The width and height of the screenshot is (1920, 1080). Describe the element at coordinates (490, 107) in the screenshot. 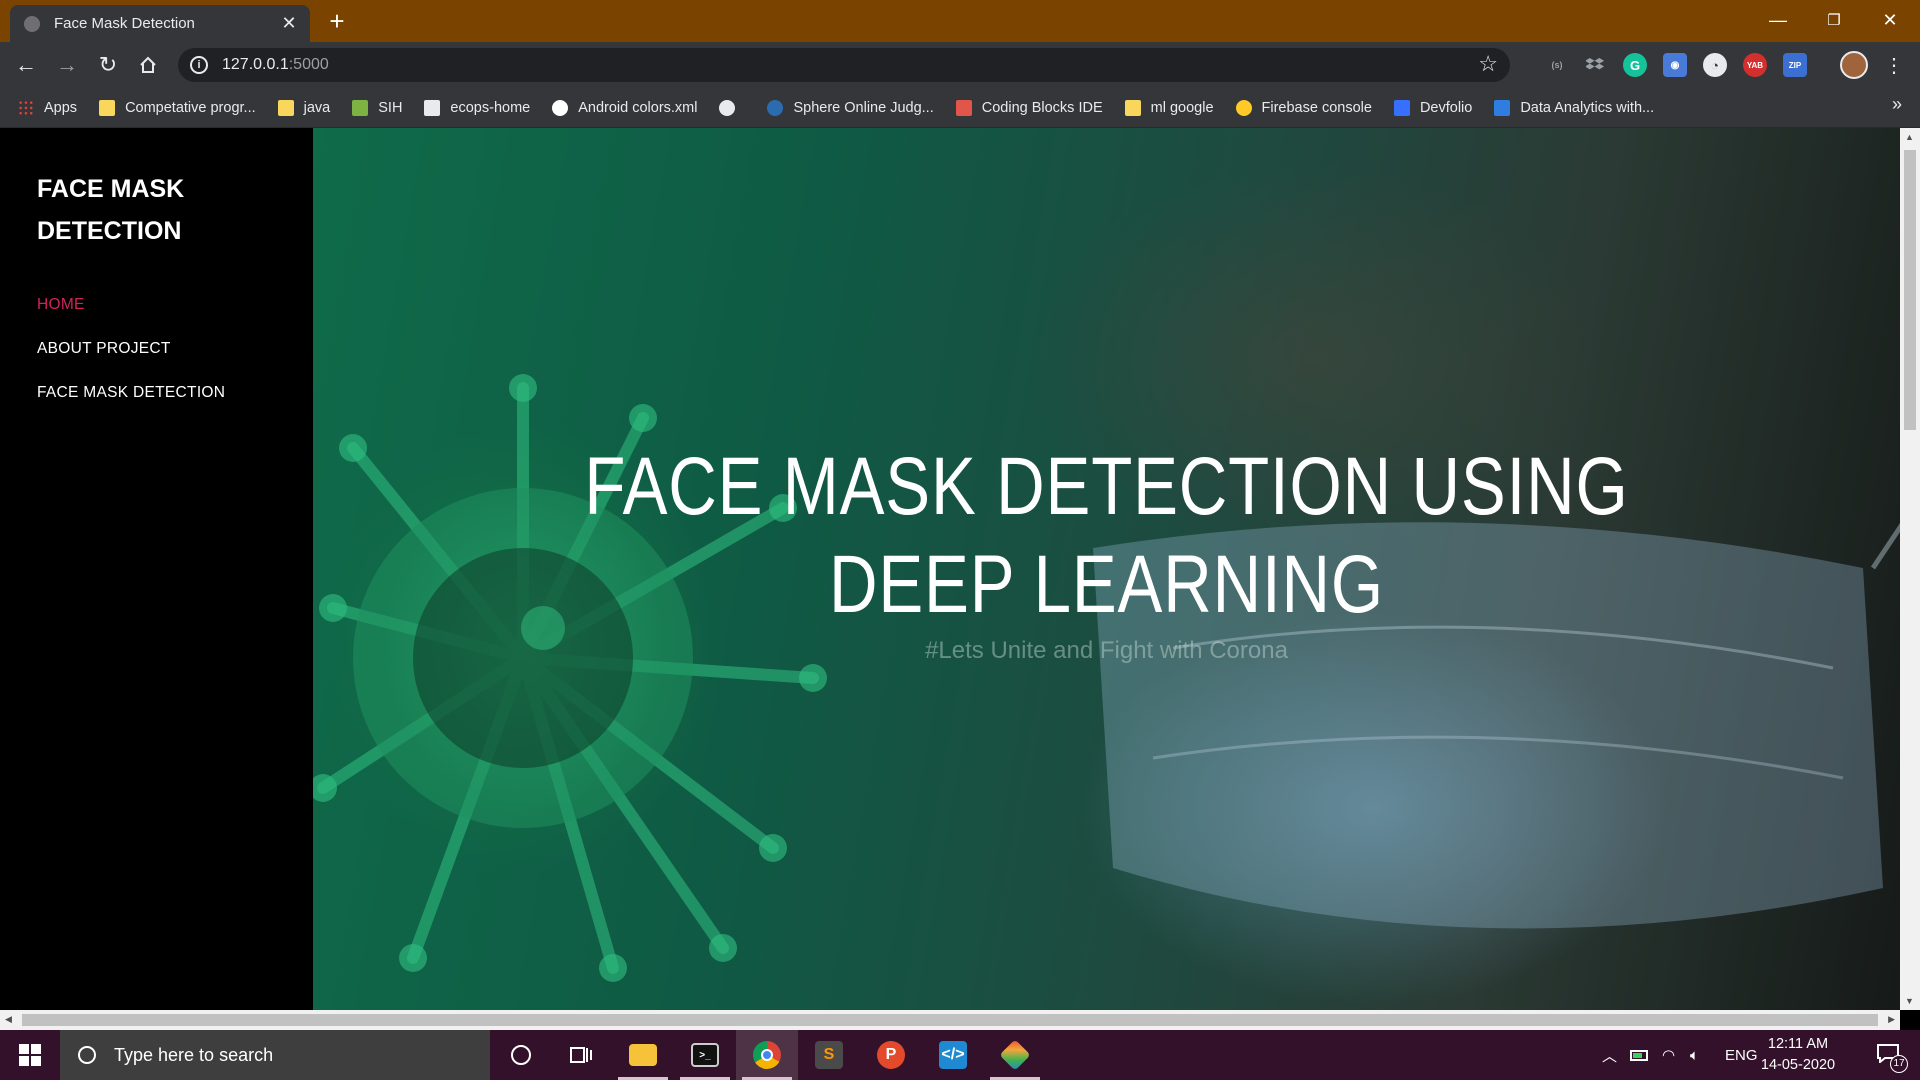

I see `bookmark-label: ecops-home` at that location.